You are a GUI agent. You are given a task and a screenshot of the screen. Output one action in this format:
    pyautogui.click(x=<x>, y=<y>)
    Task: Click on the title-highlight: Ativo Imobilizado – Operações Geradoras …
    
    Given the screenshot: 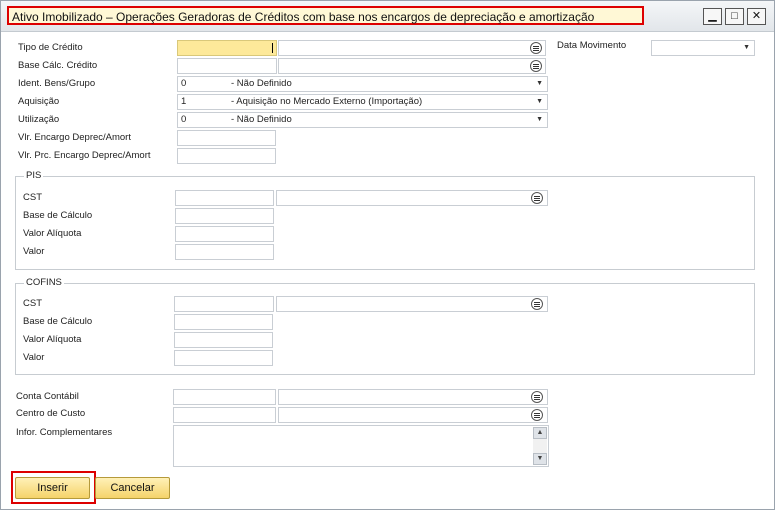 What is the action you would take?
    pyautogui.click(x=325, y=15)
    